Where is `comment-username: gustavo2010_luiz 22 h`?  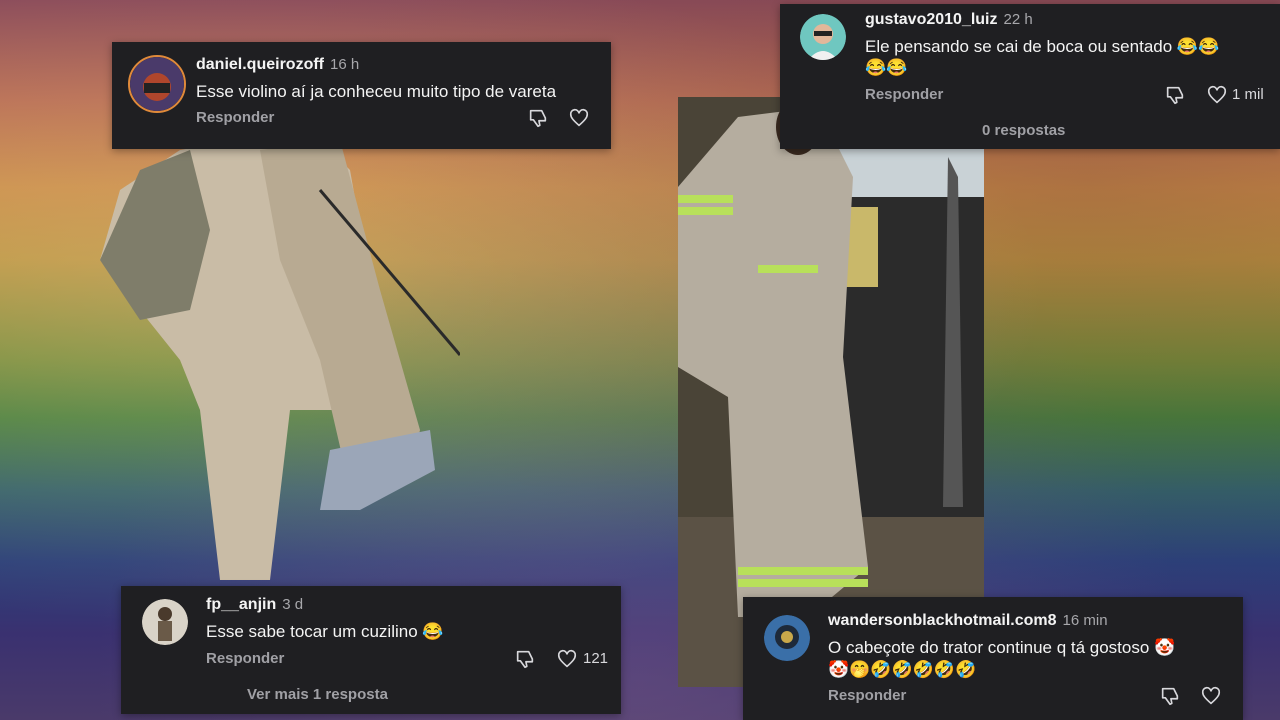
comment-username: gustavo2010_luiz 22 h is located at coordinates (949, 20).